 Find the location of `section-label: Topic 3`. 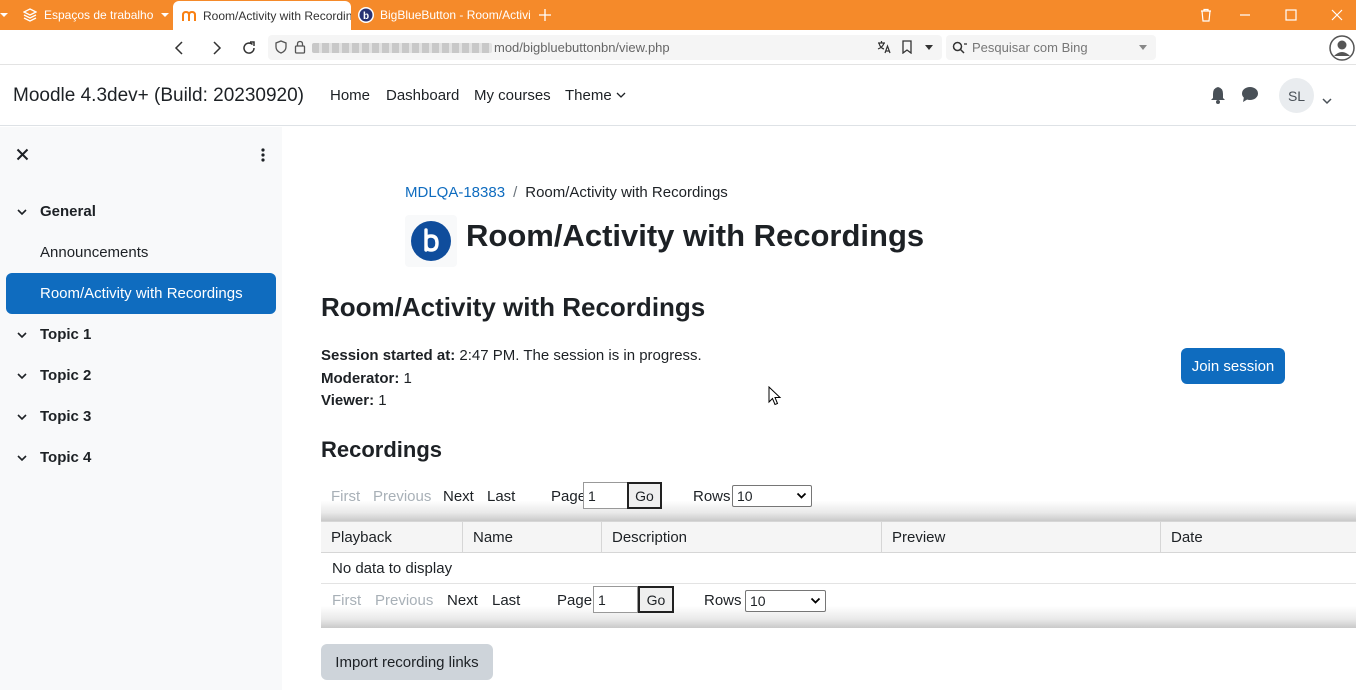

section-label: Topic 3 is located at coordinates (66, 416).